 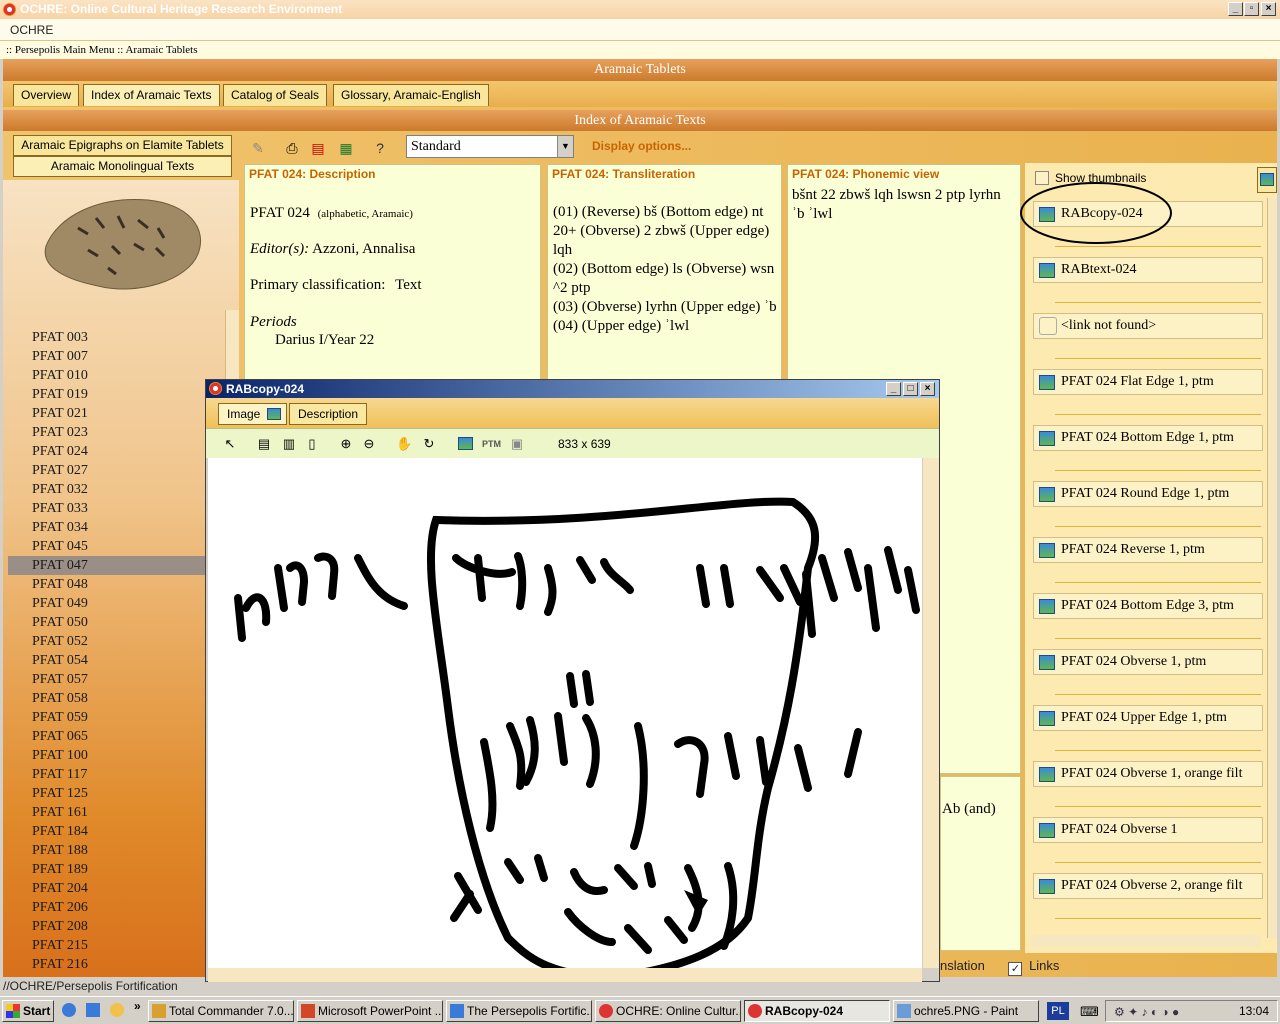 What do you see at coordinates (465, 443) in the screenshot?
I see `image-icon` at bounding box center [465, 443].